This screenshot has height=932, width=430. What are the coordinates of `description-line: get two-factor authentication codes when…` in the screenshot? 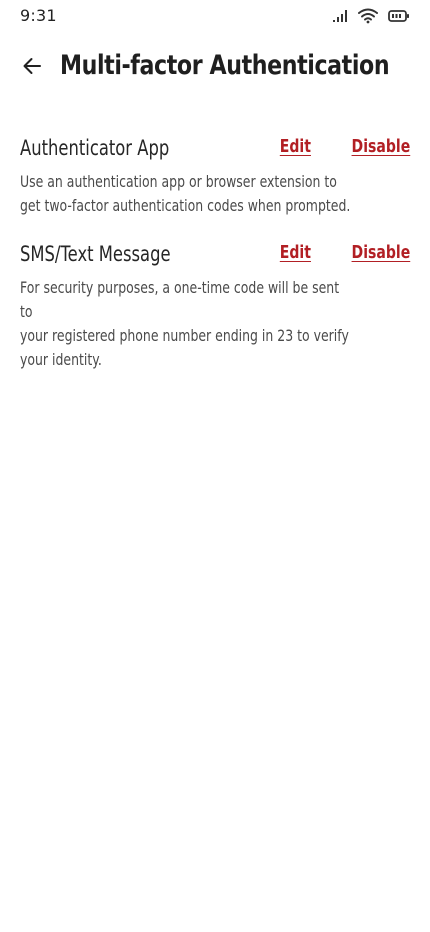 It's located at (185, 205).